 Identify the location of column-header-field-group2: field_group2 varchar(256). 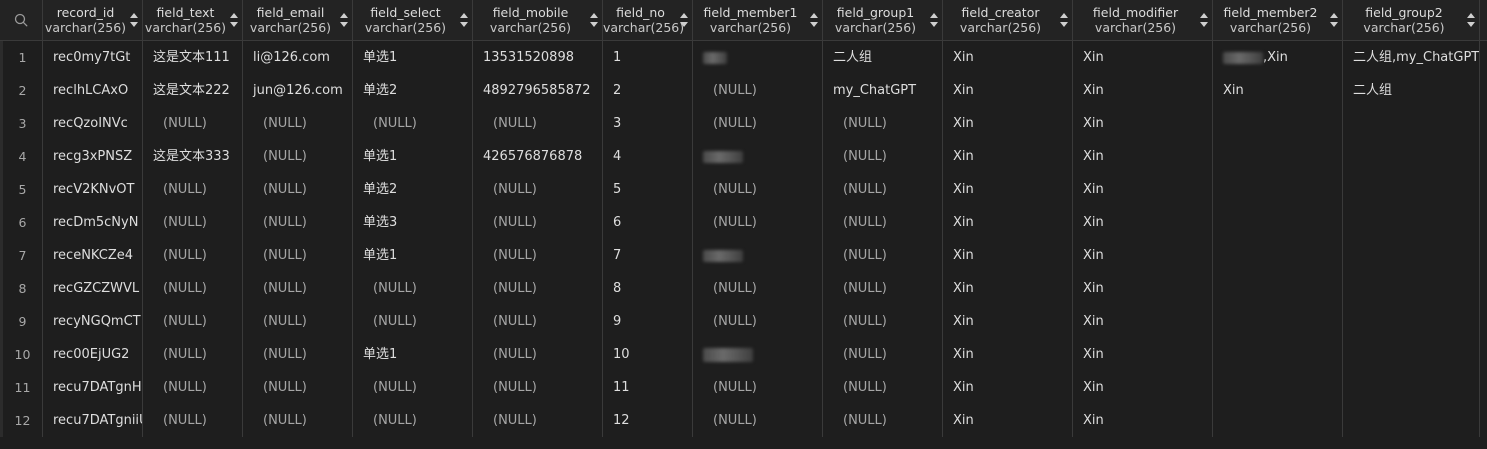
(1411, 20).